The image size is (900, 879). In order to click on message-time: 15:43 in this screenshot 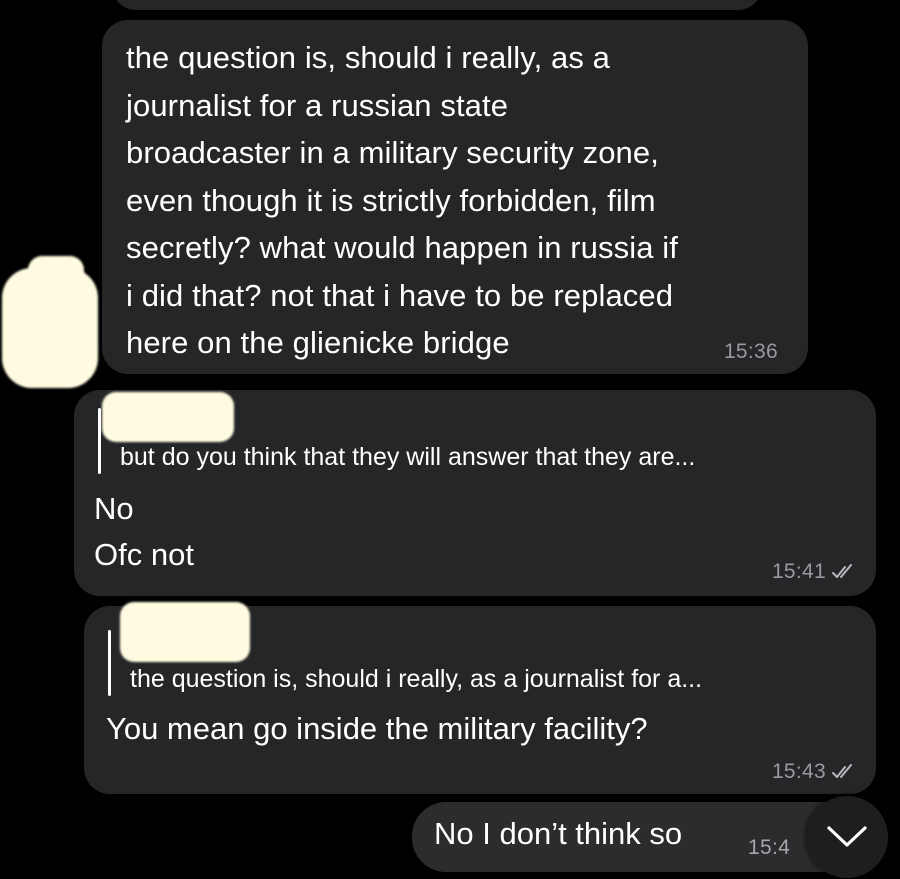, I will do `click(798, 771)`.